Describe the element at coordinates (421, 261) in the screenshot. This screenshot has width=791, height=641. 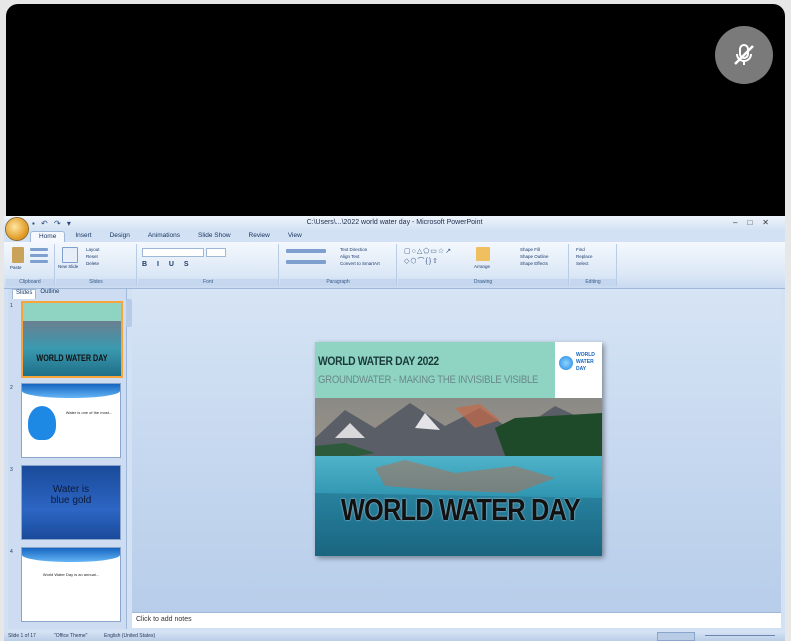
I see `shapes-gallery-row2: ◇⬡⌒{}⇧` at that location.